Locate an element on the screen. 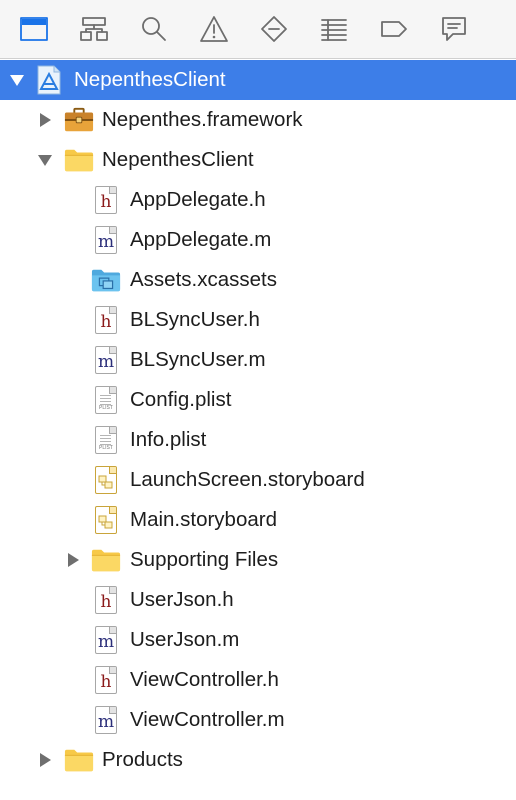 The image size is (516, 800). list-icon is located at coordinates (334, 30).